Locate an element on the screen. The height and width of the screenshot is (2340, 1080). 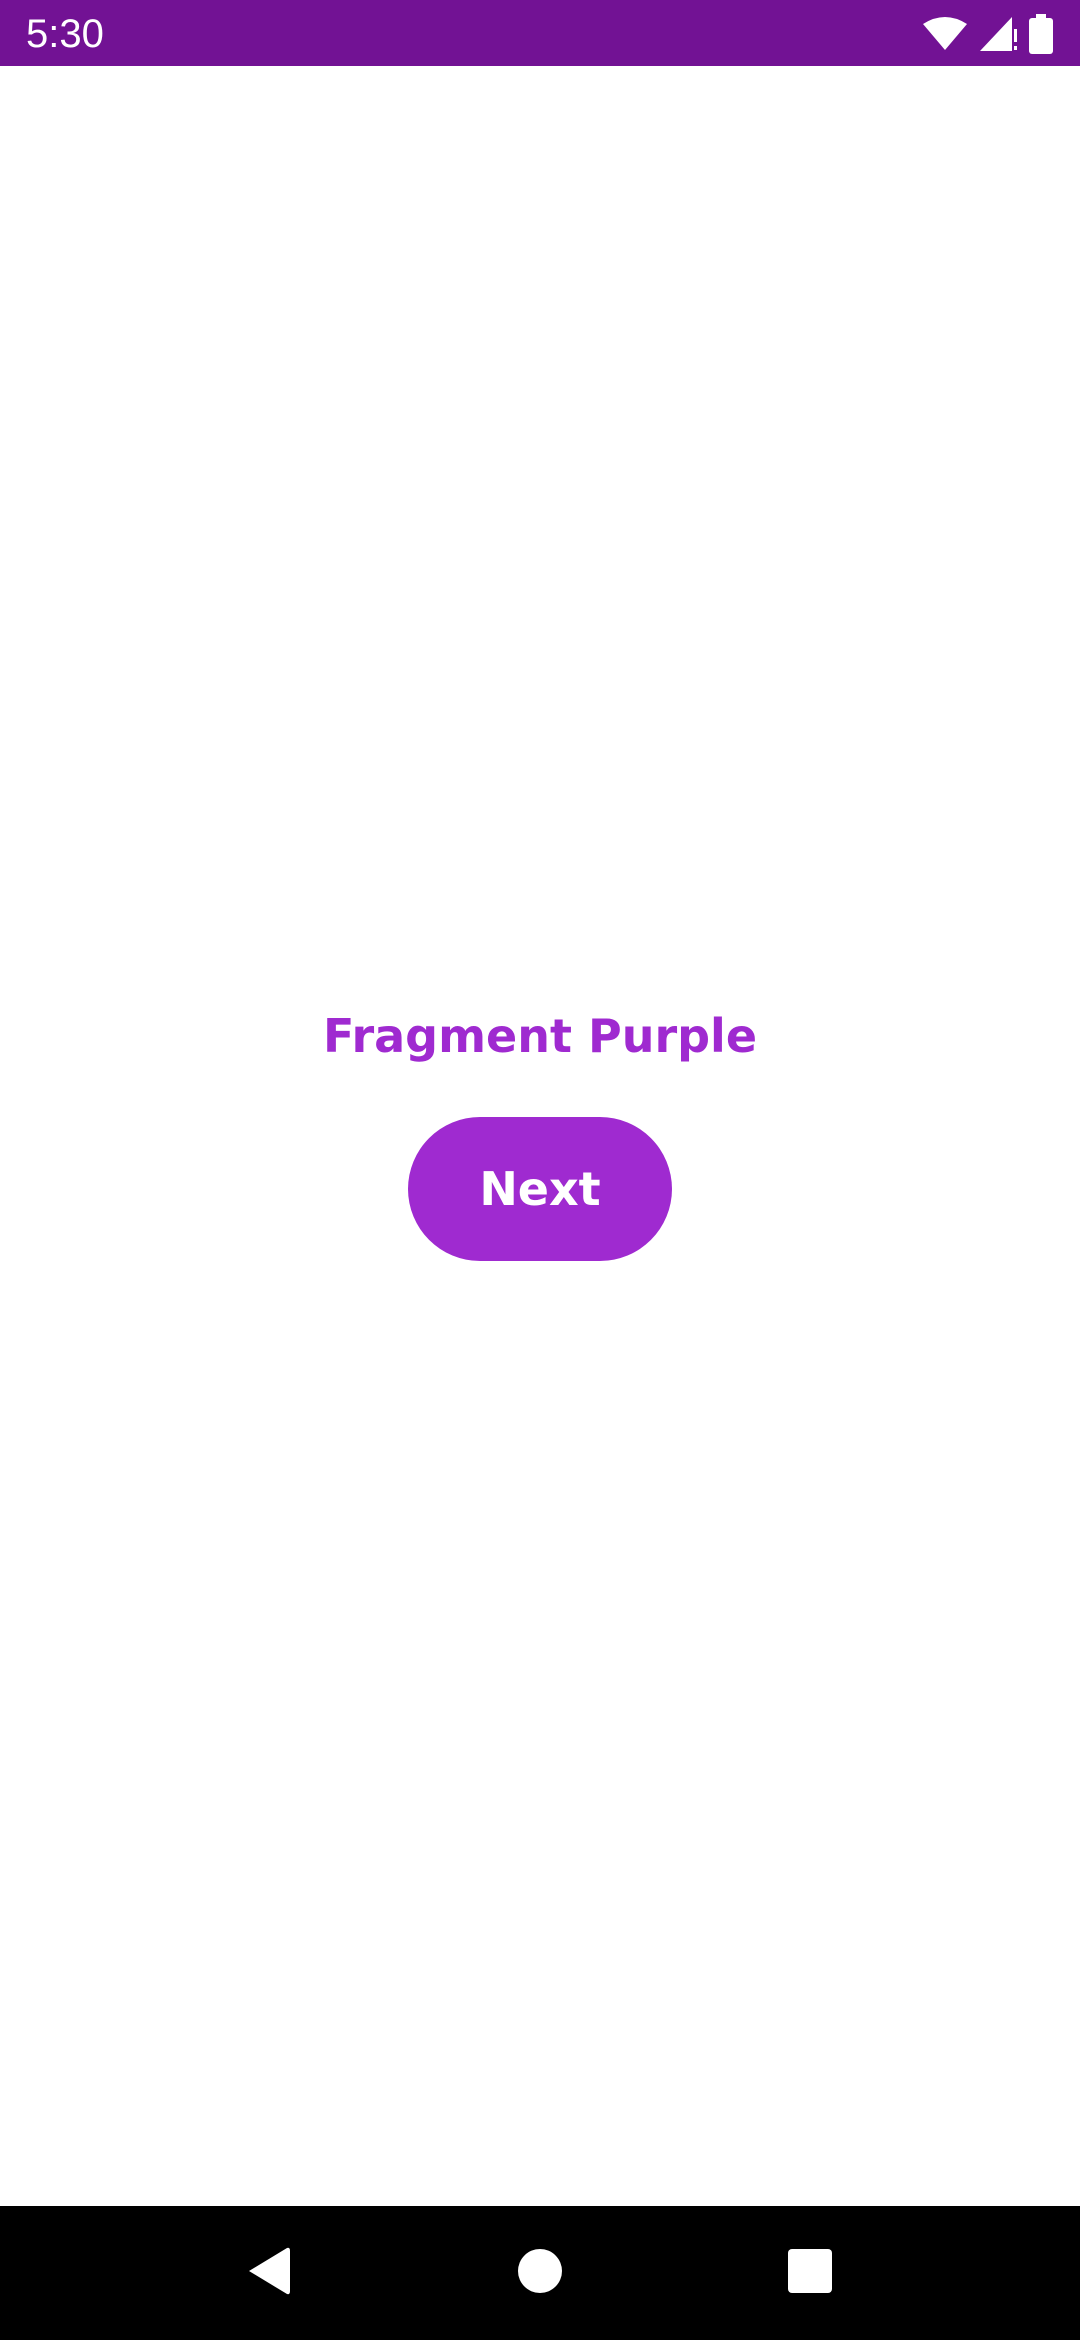
cell-signal-icon is located at coordinates (998, 34).